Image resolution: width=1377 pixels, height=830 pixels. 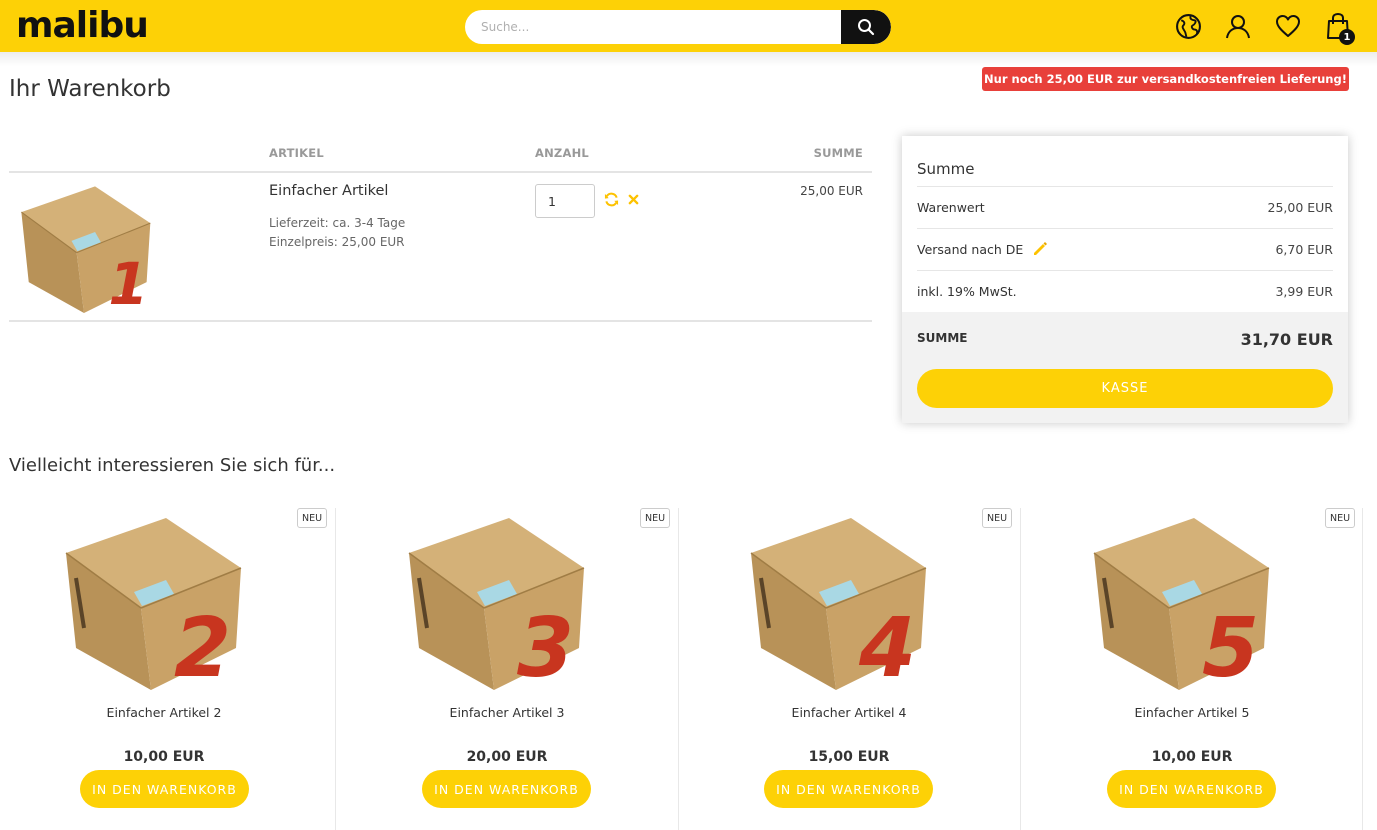 I want to click on column-header-sum: SUMME, so click(x=838, y=153).